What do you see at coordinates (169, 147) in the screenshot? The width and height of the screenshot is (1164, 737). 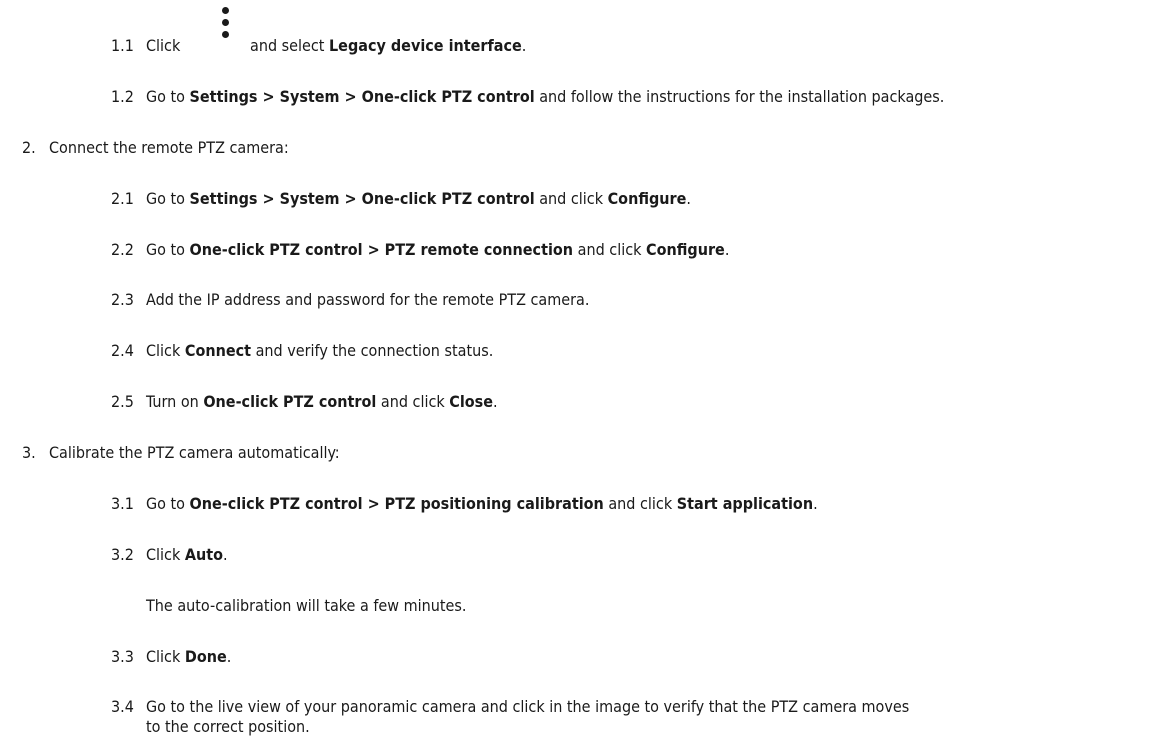 I see `step-2-text: Connect the remote PTZ camera:` at bounding box center [169, 147].